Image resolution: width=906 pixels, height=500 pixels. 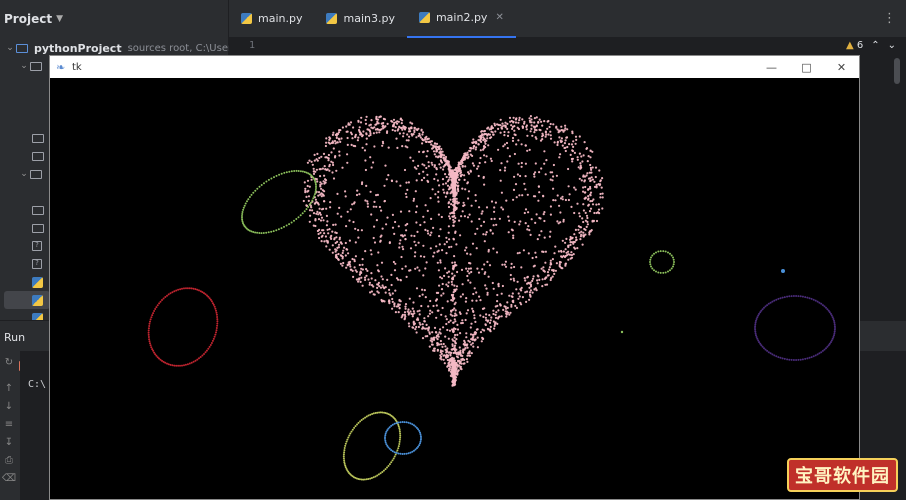 What do you see at coordinates (9, 392) in the screenshot?
I see `arrow-up-icon: ↑` at bounding box center [9, 392].